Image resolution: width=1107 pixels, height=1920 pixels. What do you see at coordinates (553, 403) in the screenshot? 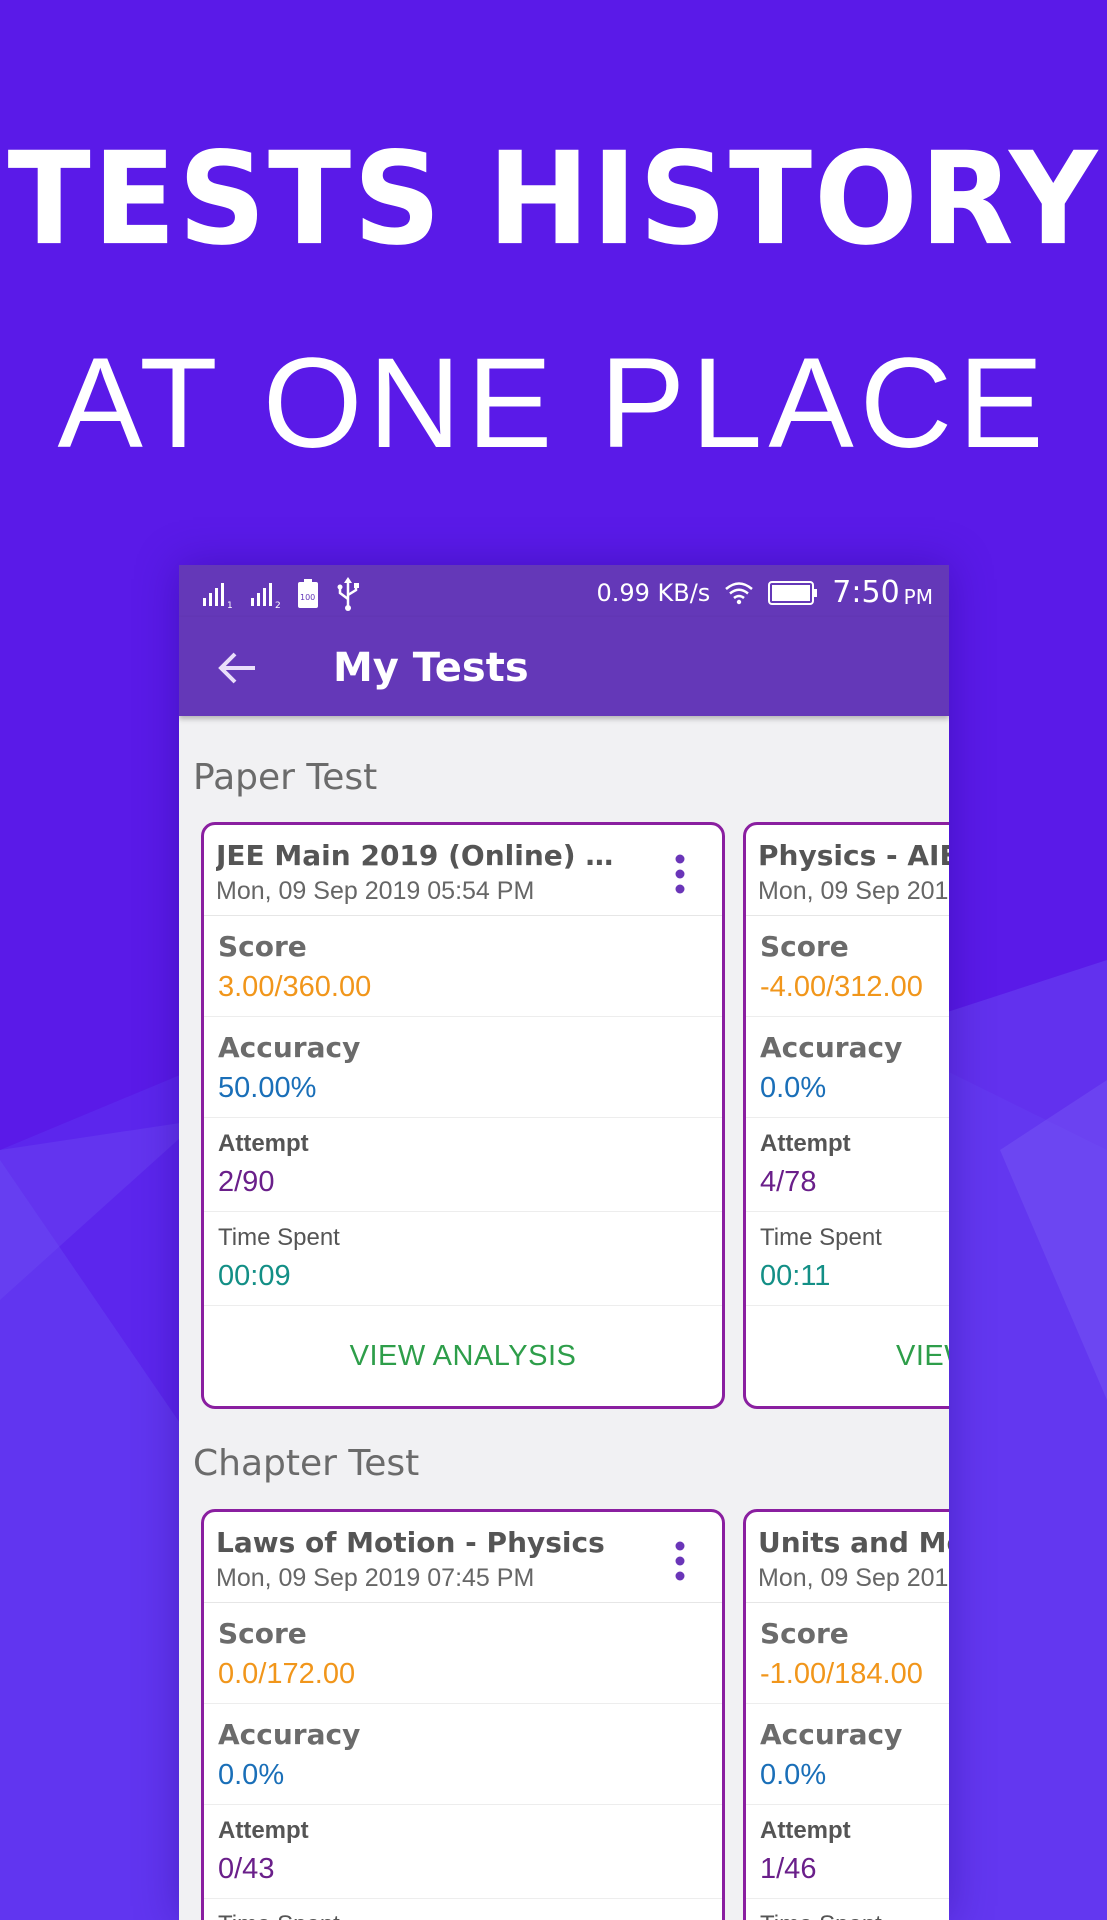
I see `promo-headline-secondary: AT ONE PLACE` at bounding box center [553, 403].